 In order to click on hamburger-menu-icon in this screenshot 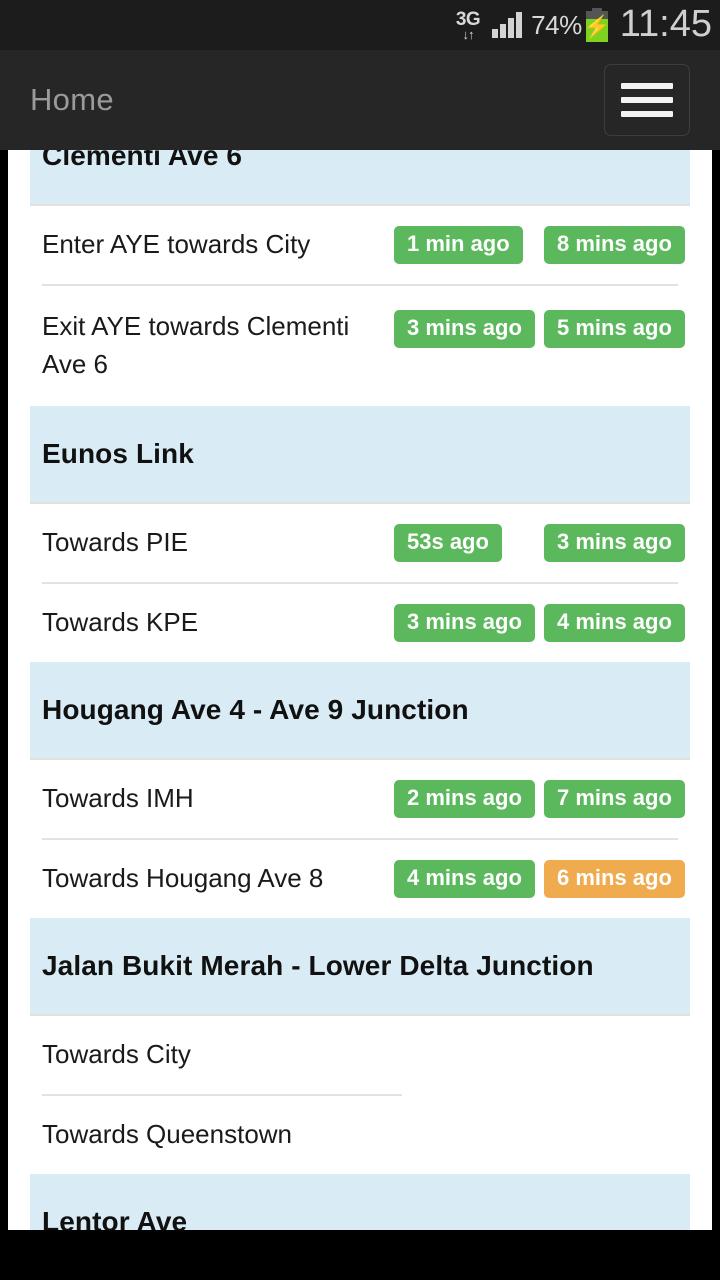, I will do `click(647, 100)`.